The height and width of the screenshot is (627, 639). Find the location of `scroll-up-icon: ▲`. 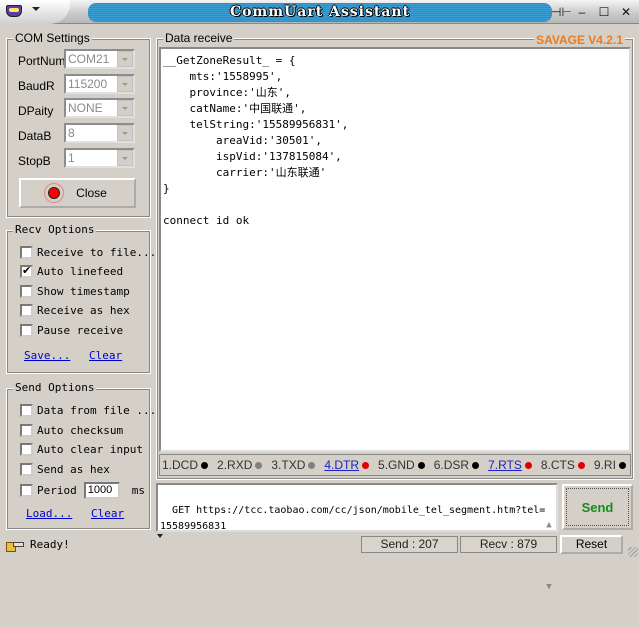

scroll-up-icon: ▲ is located at coordinates (549, 525).